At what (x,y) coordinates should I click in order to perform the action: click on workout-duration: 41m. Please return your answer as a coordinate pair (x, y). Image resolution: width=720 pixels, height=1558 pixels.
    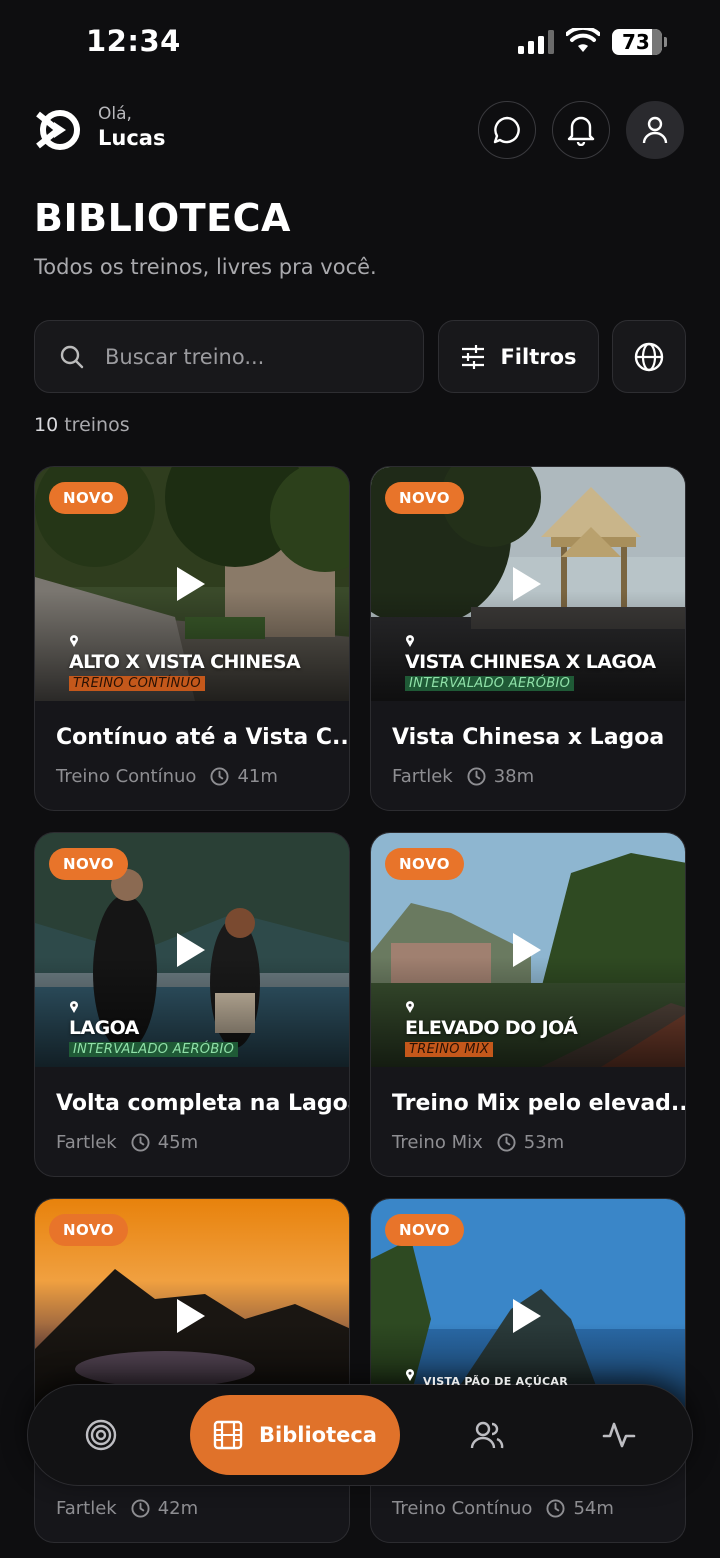
    Looking at the image, I should click on (257, 776).